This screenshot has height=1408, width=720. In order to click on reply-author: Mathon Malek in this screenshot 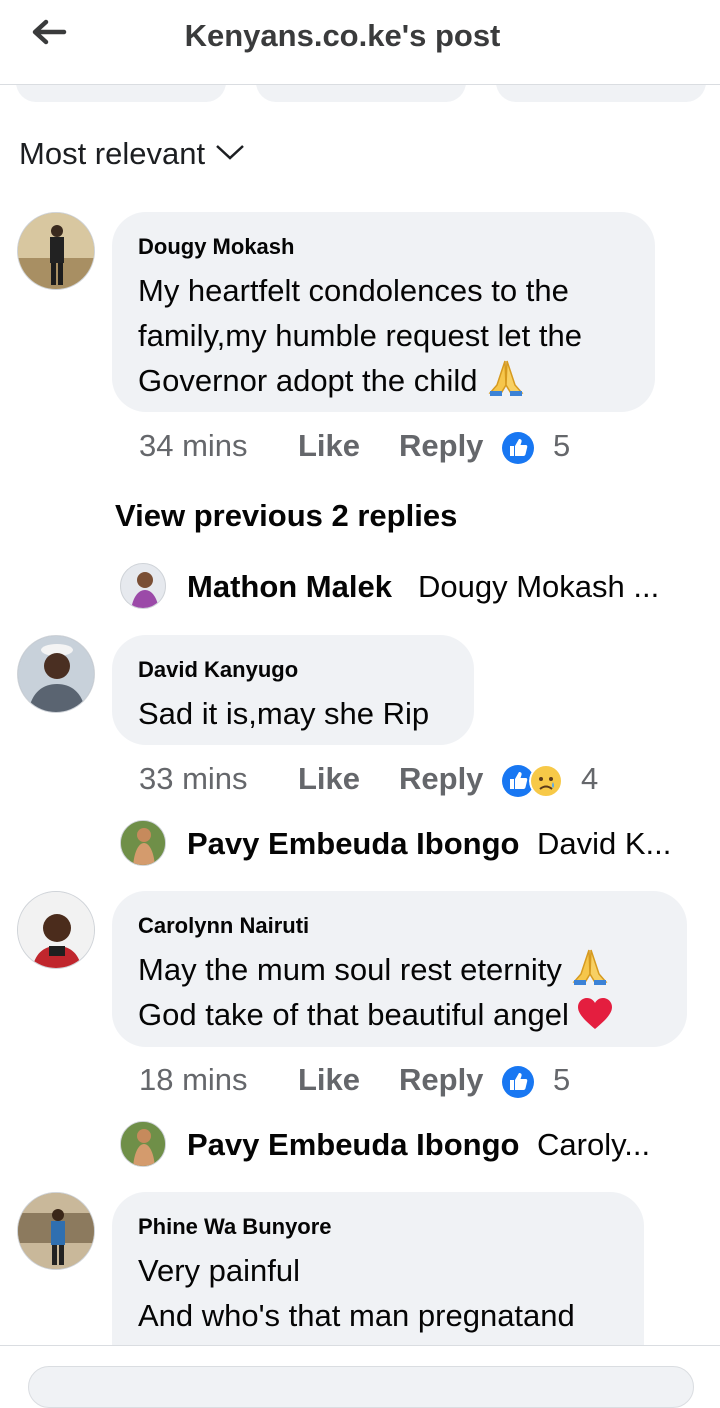, I will do `click(289, 586)`.